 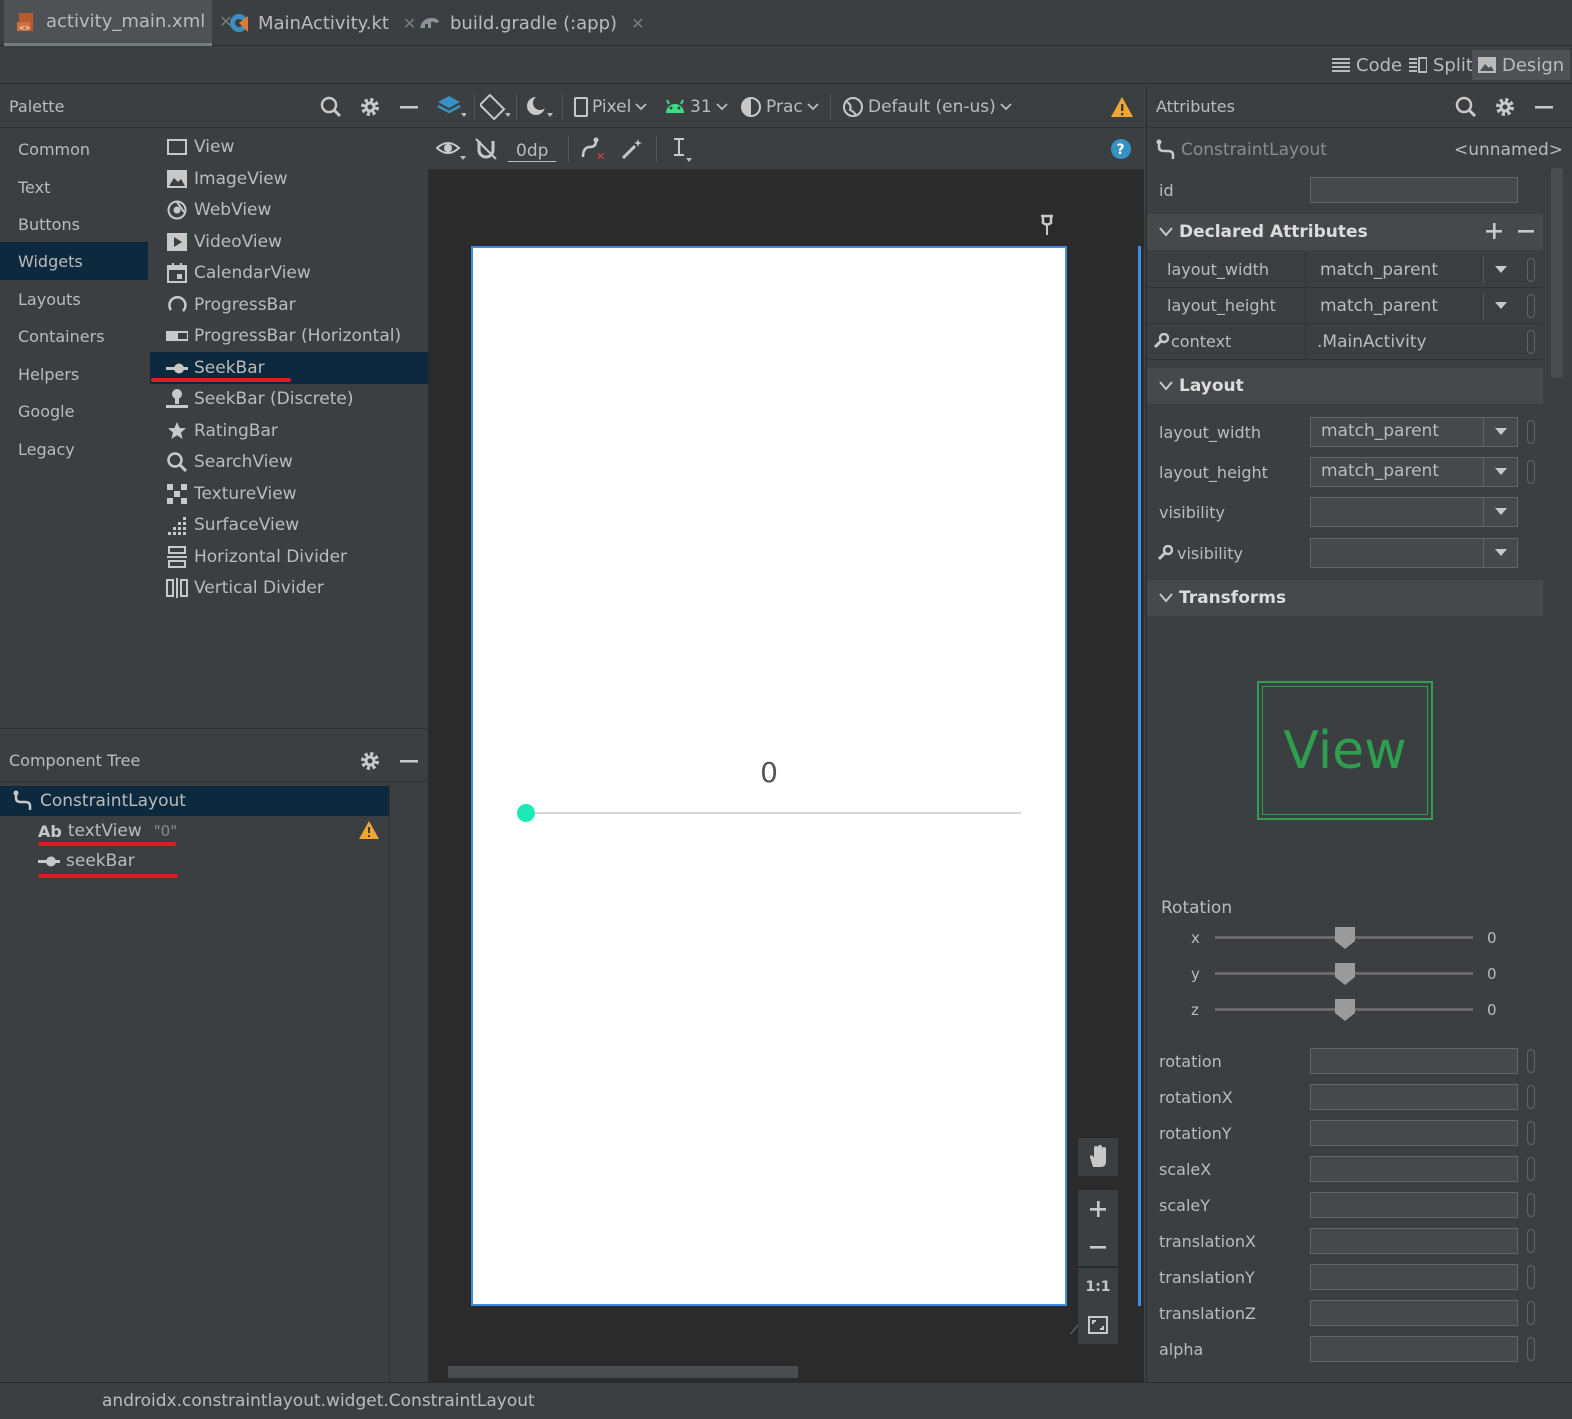 I want to click on magnet-off-icon, so click(x=486, y=149).